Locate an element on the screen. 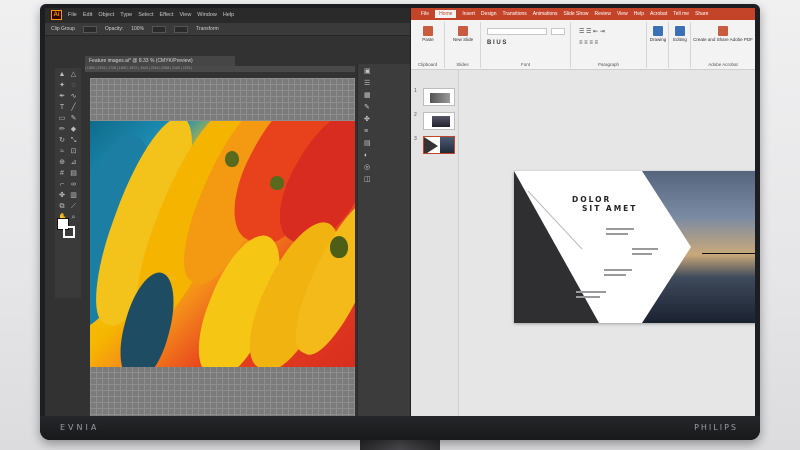  direct-select-icon: △ is located at coordinates (74, 75).